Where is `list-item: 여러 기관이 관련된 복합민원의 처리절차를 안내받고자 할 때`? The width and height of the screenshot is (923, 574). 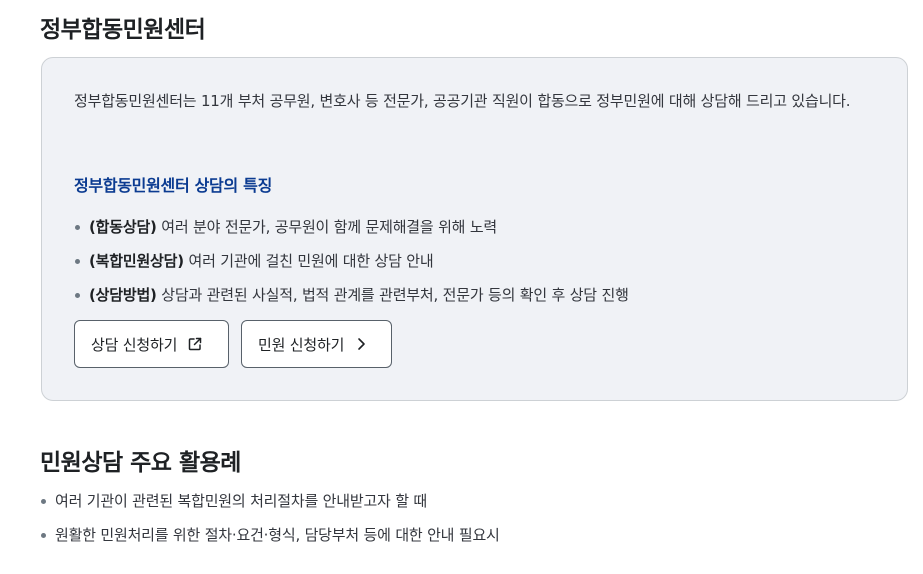 list-item: 여러 기관이 관련된 복합민원의 처리절차를 안내받고자 할 때 is located at coordinates (270, 501).